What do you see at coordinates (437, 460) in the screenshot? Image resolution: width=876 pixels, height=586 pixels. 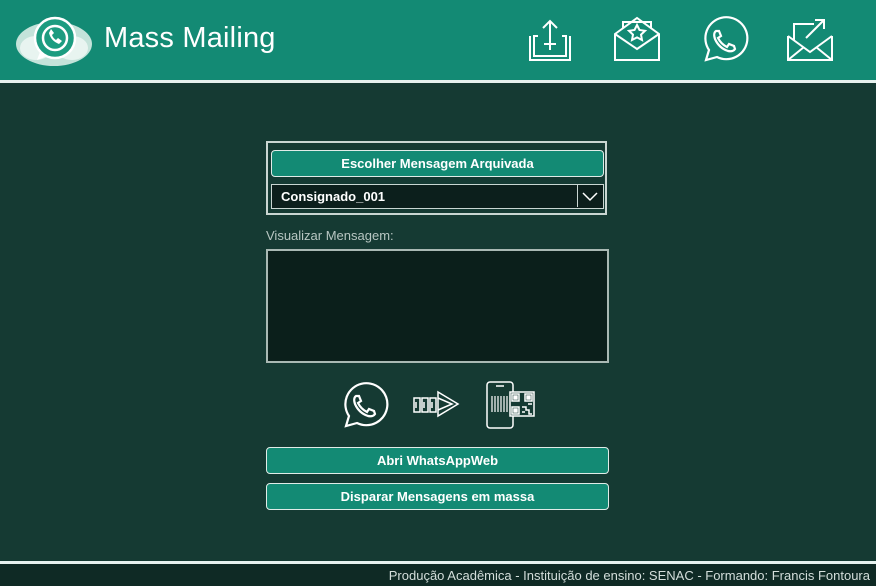 I see `open-whatsapp-web-button: Abri WhatsAppWeb` at bounding box center [437, 460].